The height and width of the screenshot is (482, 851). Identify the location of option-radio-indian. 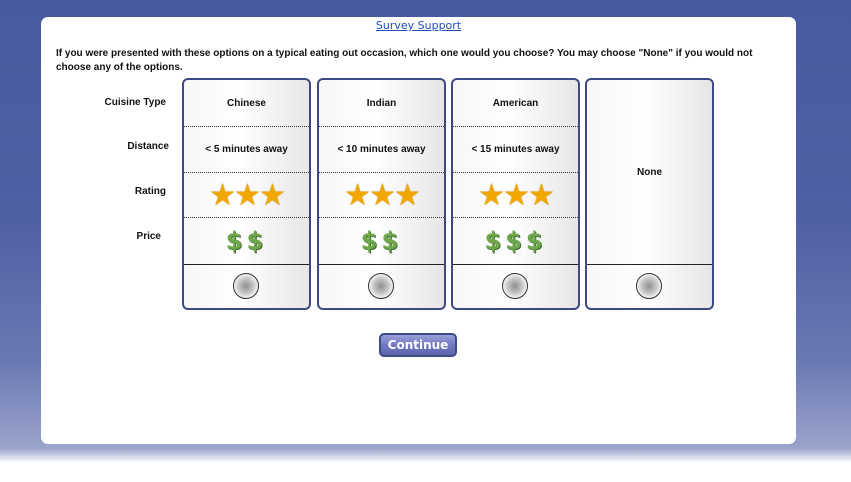
(380, 286).